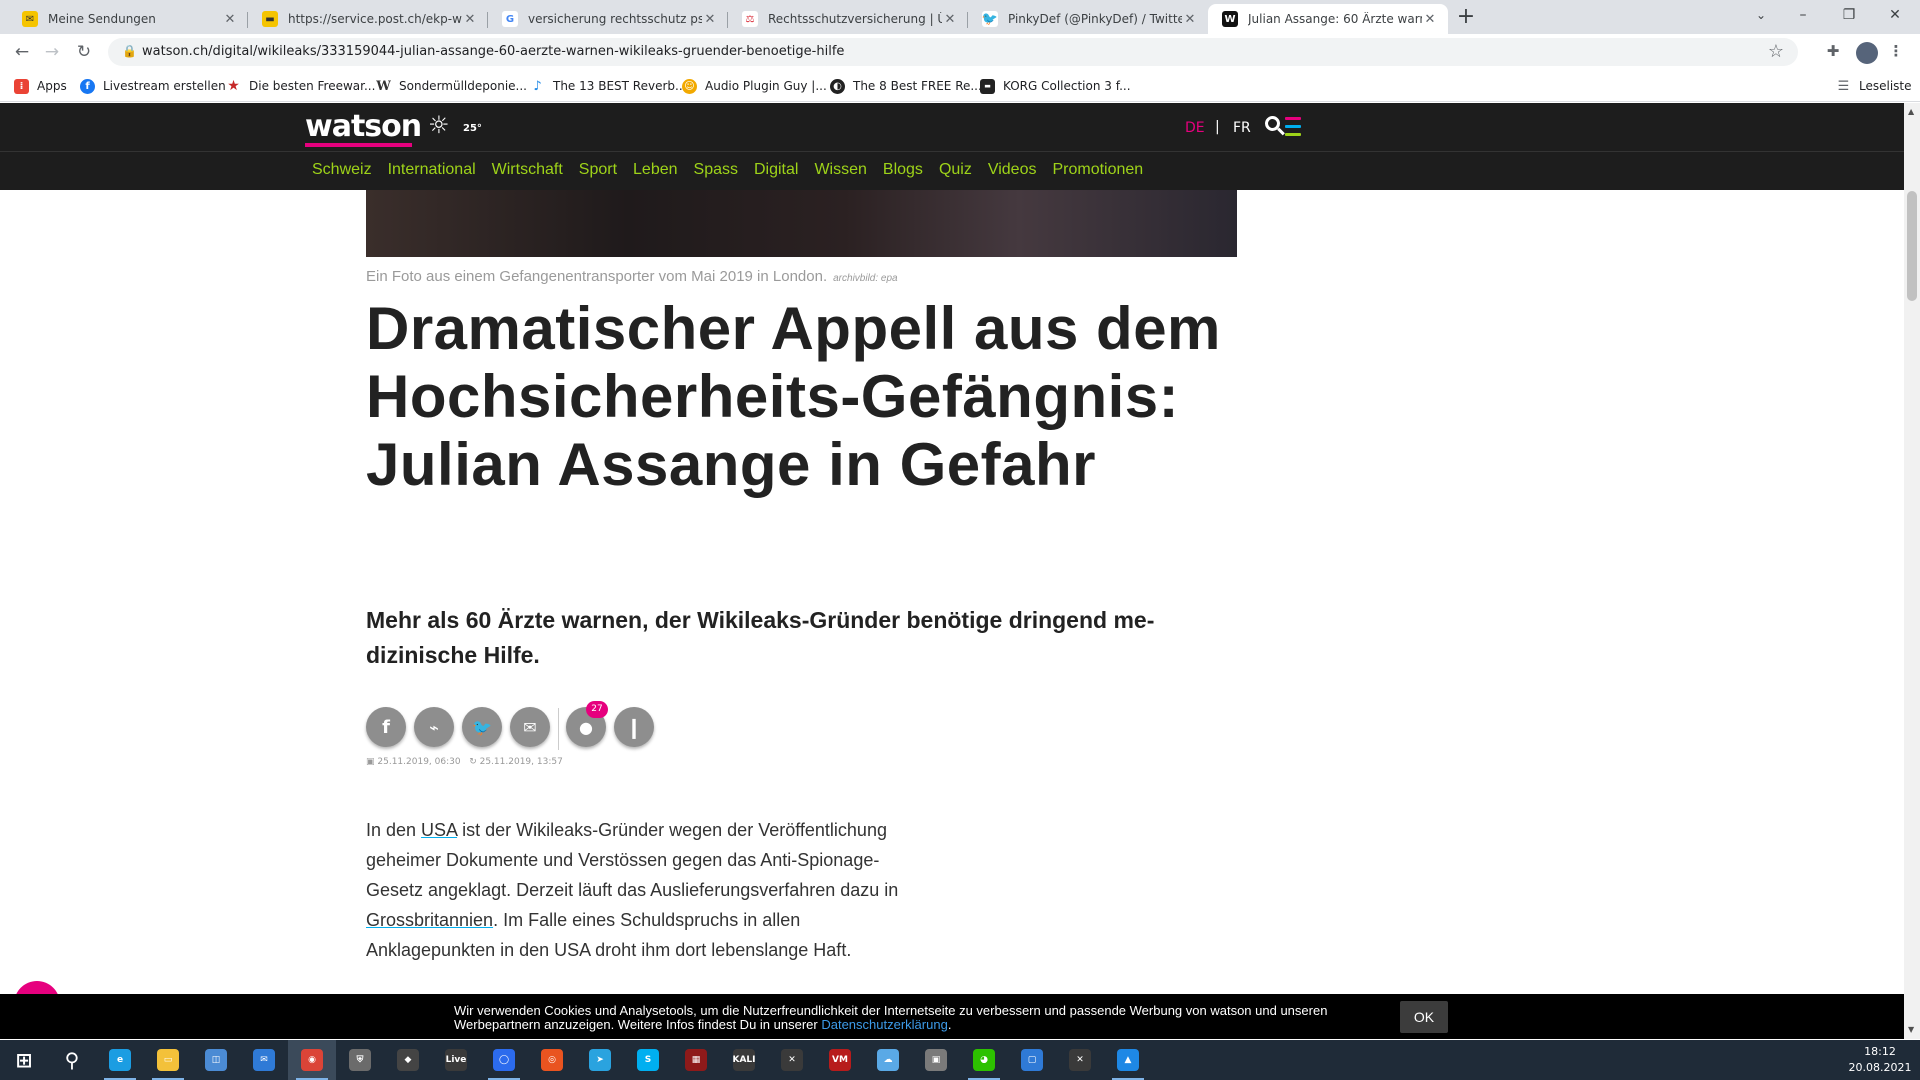  I want to click on taskbar-item-game-app: ⛨, so click(360, 1060).